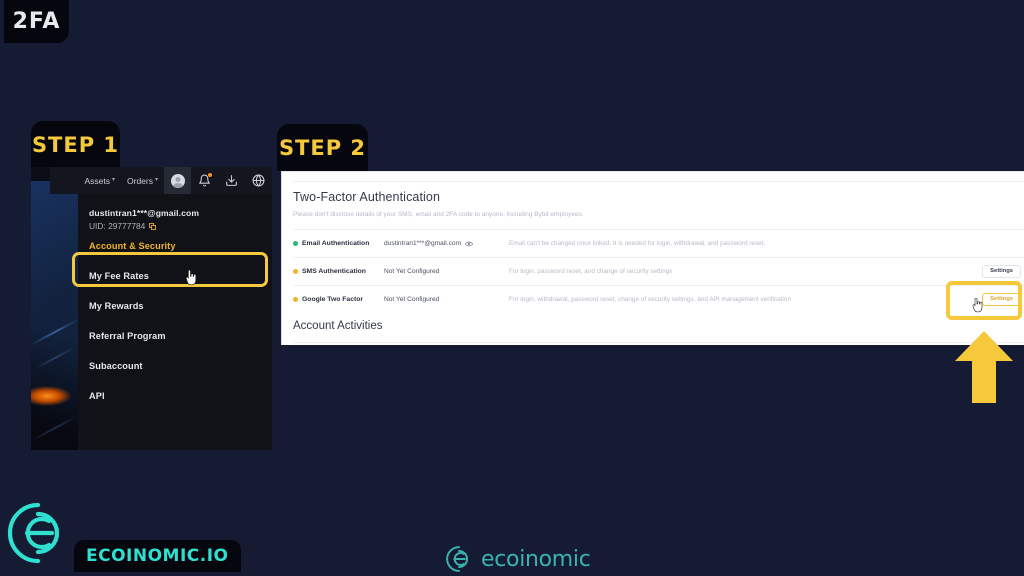 This screenshot has width=1024, height=576. Describe the element at coordinates (175, 396) in the screenshot. I see `sidebar-item-api: API` at that location.